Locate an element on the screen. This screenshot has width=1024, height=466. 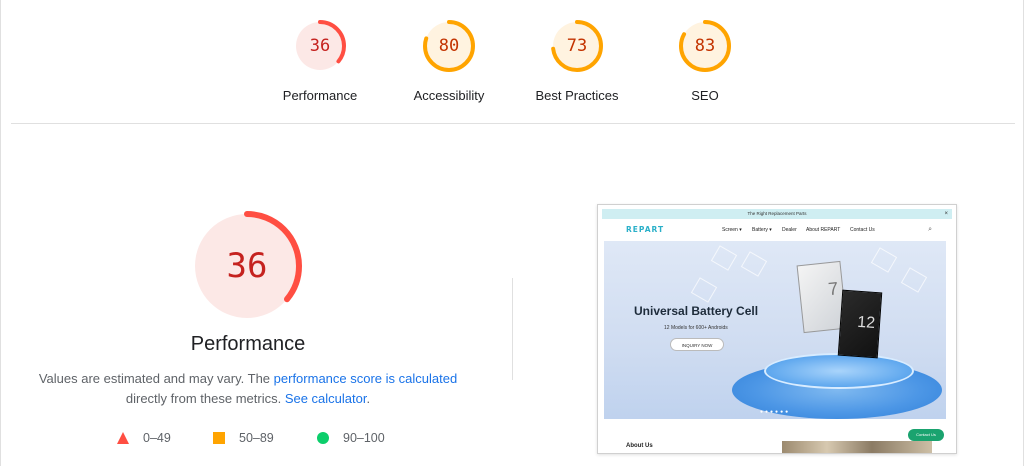
gauge-ring: 83 is located at coordinates (705, 46).